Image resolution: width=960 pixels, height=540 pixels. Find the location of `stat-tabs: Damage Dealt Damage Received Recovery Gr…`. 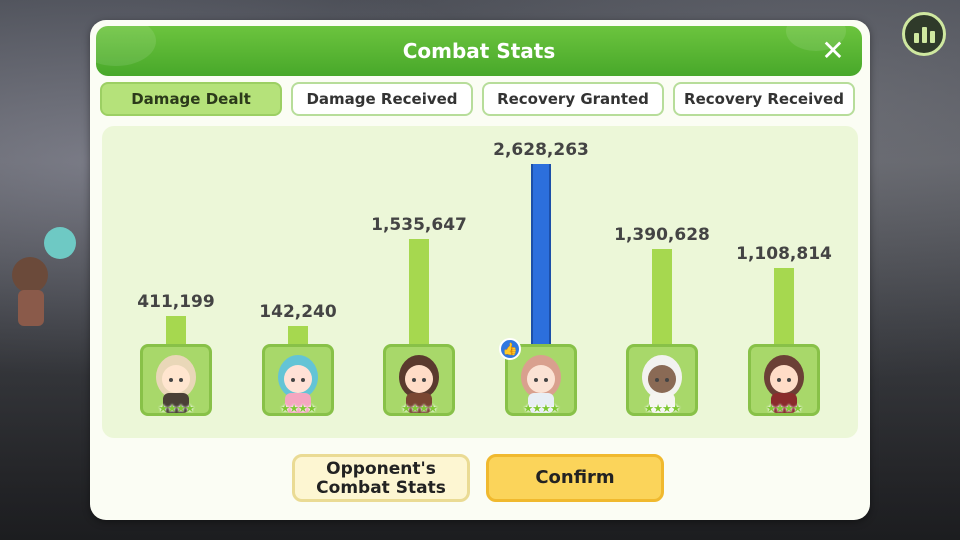

stat-tabs: Damage Dealt Damage Received Recovery Gr… is located at coordinates (480, 100).